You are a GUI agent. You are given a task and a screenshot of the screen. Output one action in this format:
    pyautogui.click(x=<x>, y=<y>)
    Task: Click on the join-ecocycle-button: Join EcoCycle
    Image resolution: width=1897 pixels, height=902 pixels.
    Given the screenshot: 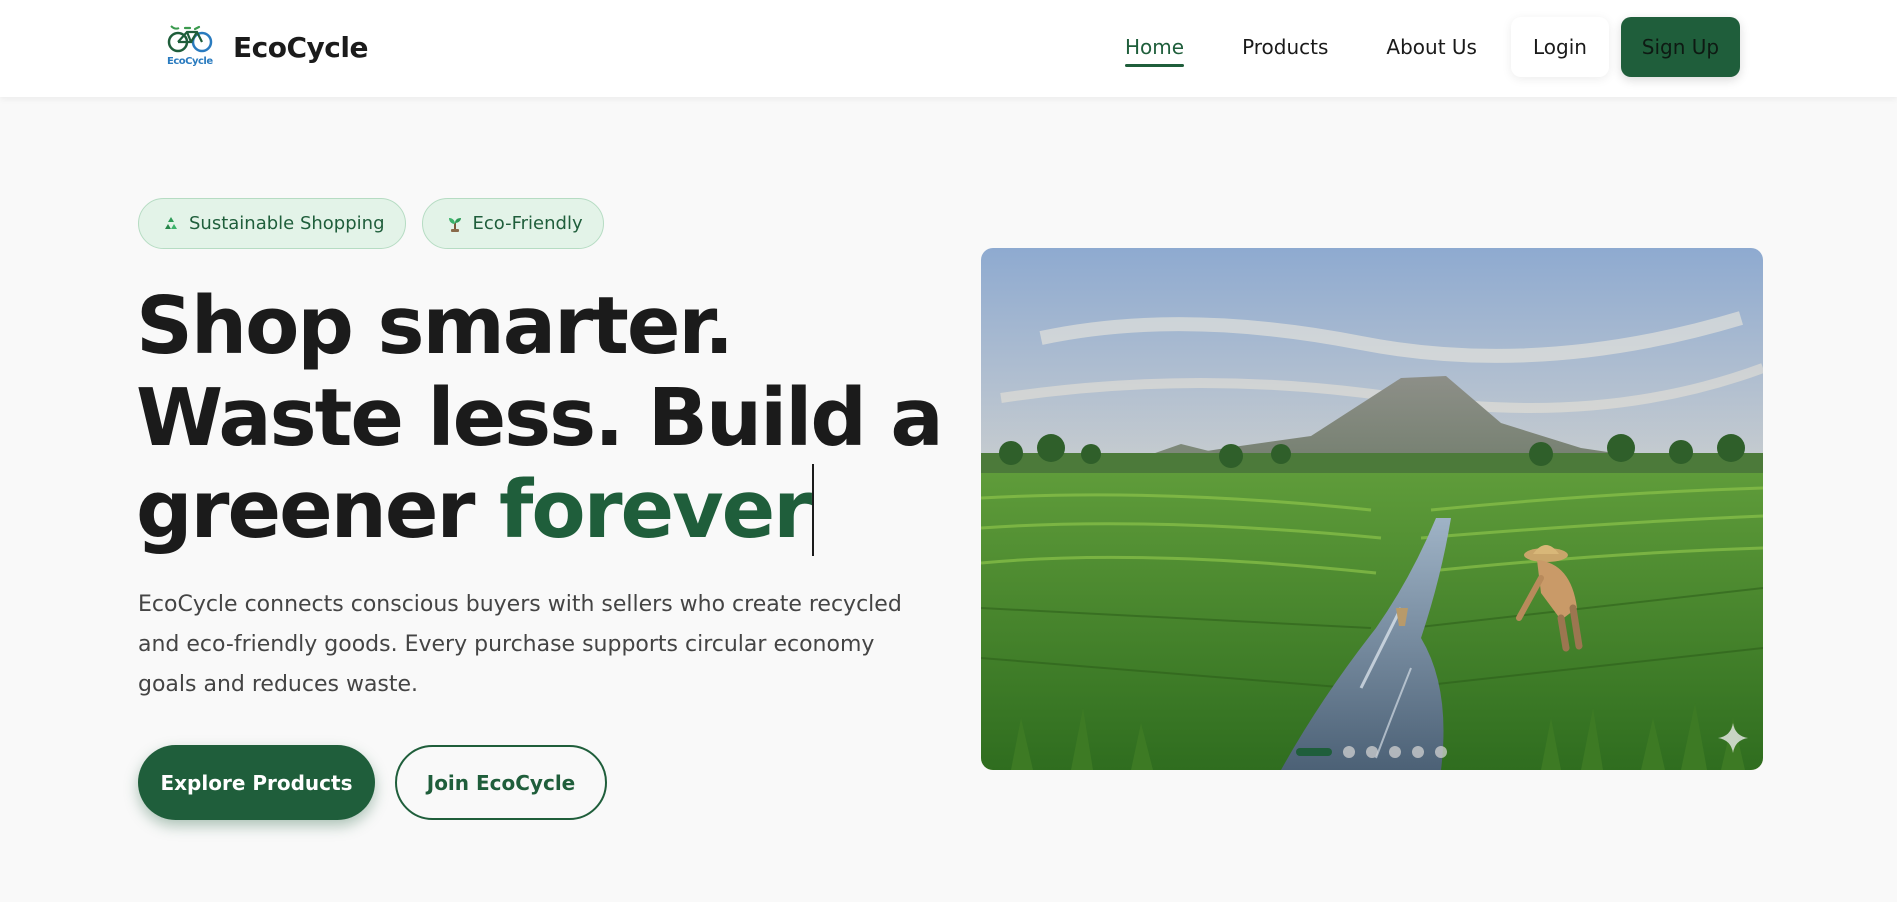 What is the action you would take?
    pyautogui.click(x=501, y=782)
    